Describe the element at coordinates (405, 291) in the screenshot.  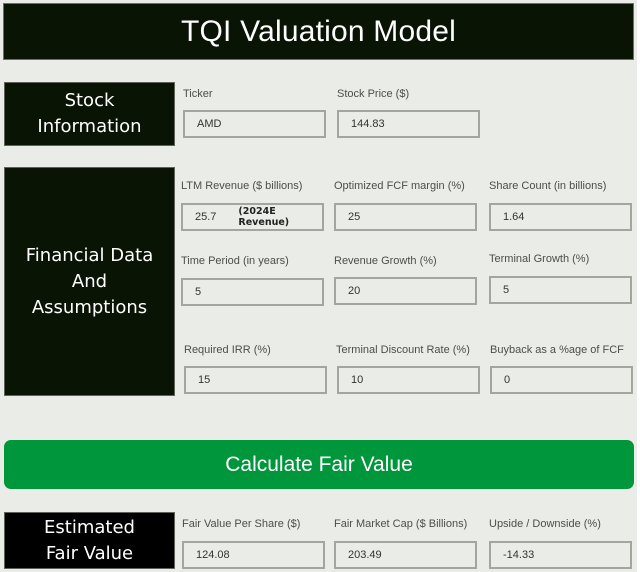
I see `revenue-growth-input: 20` at that location.